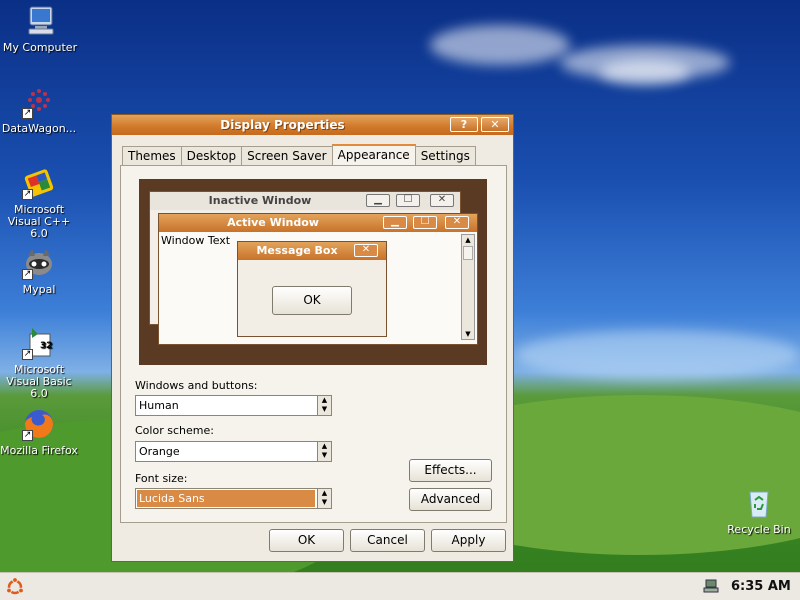 The image size is (800, 600). What do you see at coordinates (495, 124) in the screenshot?
I see `close-button: ✕` at bounding box center [495, 124].